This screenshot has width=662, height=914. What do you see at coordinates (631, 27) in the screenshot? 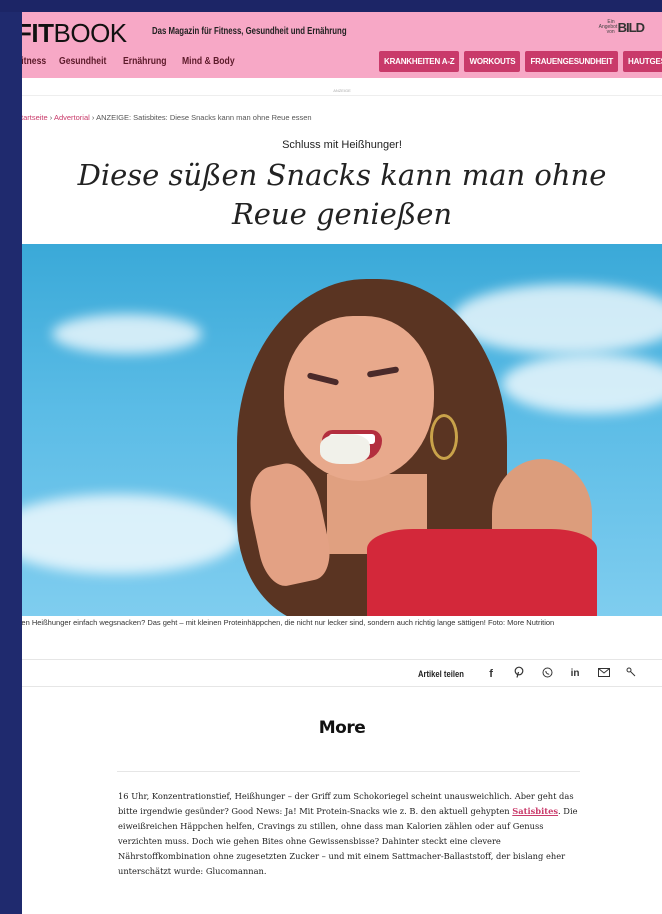
I see `bild-logo-icon: BILD` at bounding box center [631, 27].